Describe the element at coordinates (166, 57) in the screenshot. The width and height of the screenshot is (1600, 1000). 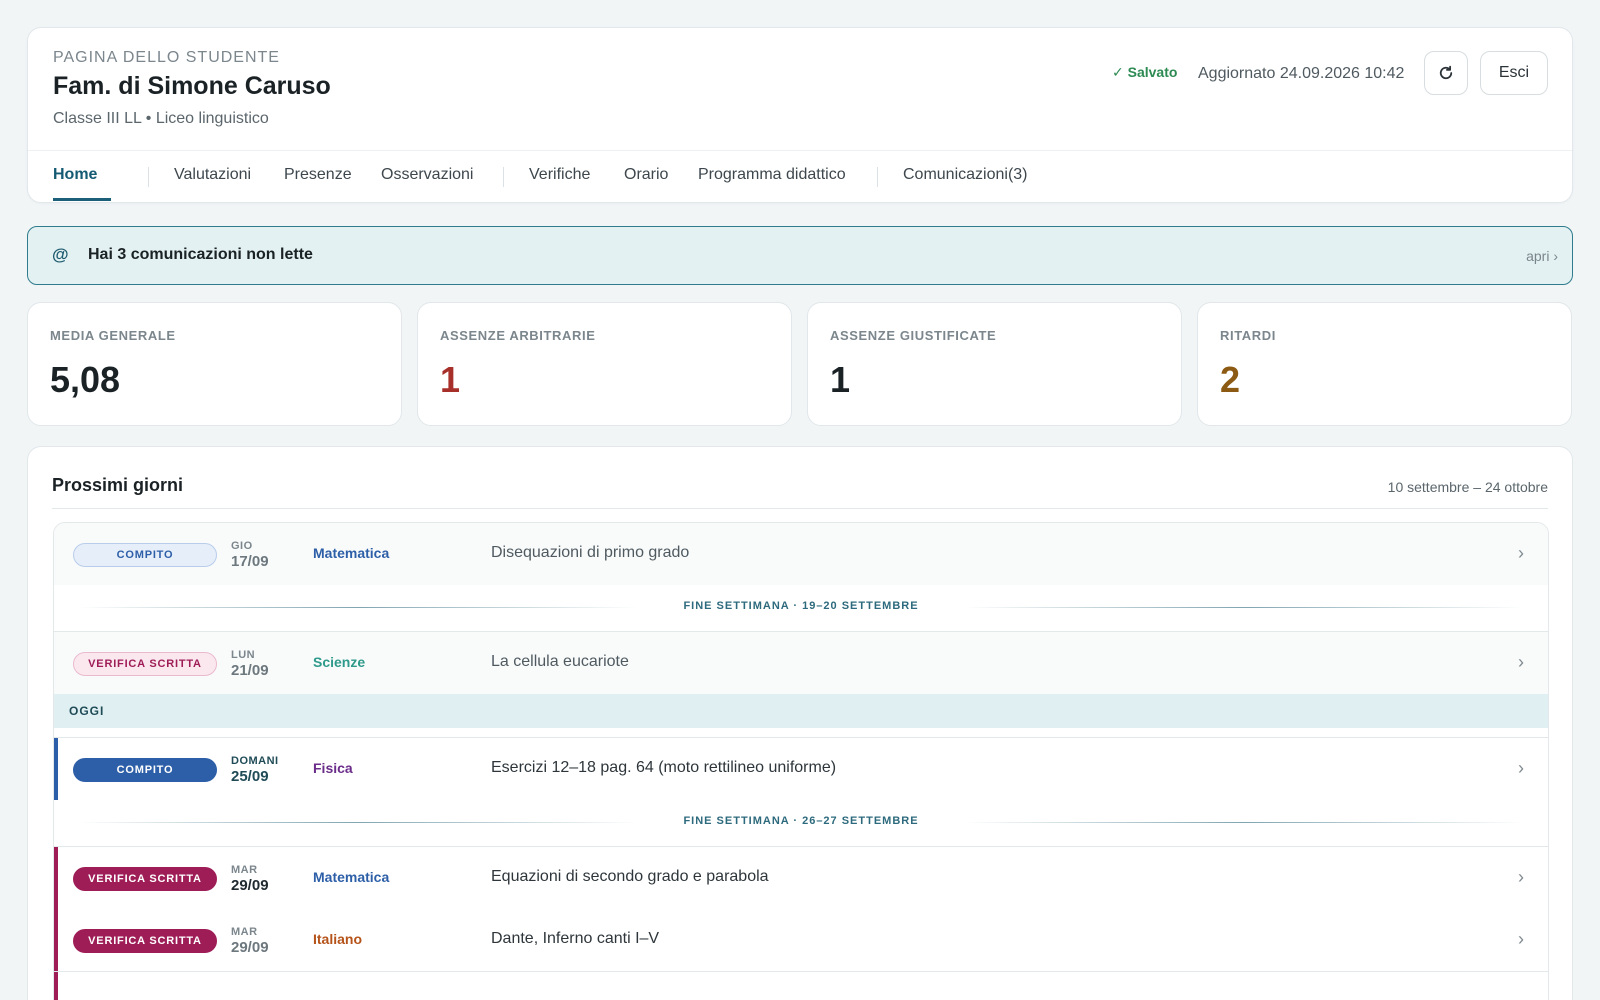
I see `page-eyebrow: PAGINA DELLO STUDENTE` at that location.